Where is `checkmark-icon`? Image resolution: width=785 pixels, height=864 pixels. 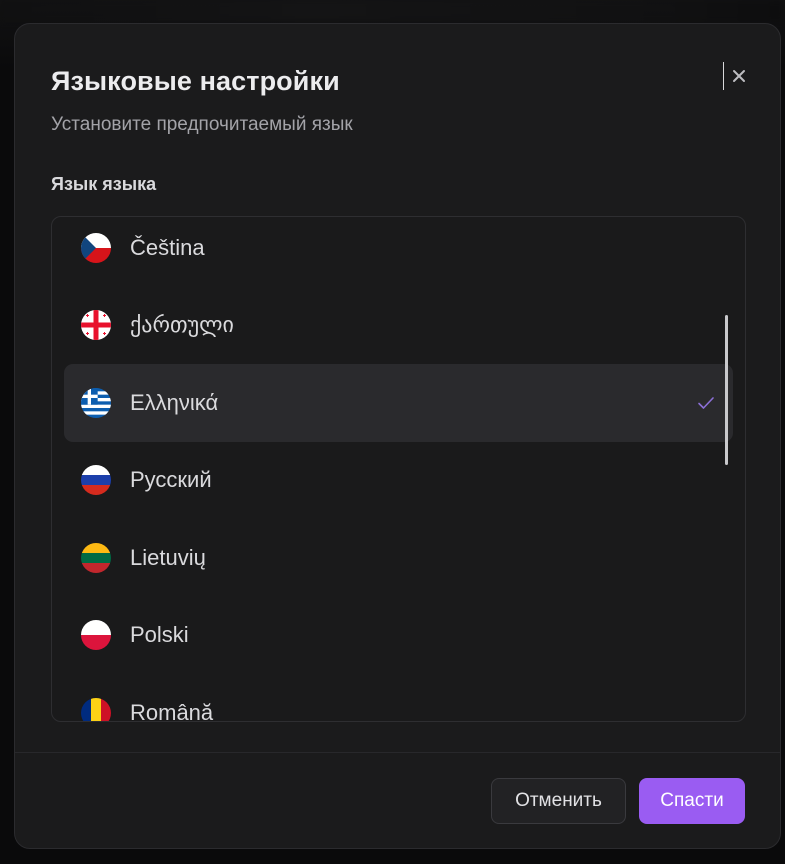
checkmark-icon is located at coordinates (706, 402).